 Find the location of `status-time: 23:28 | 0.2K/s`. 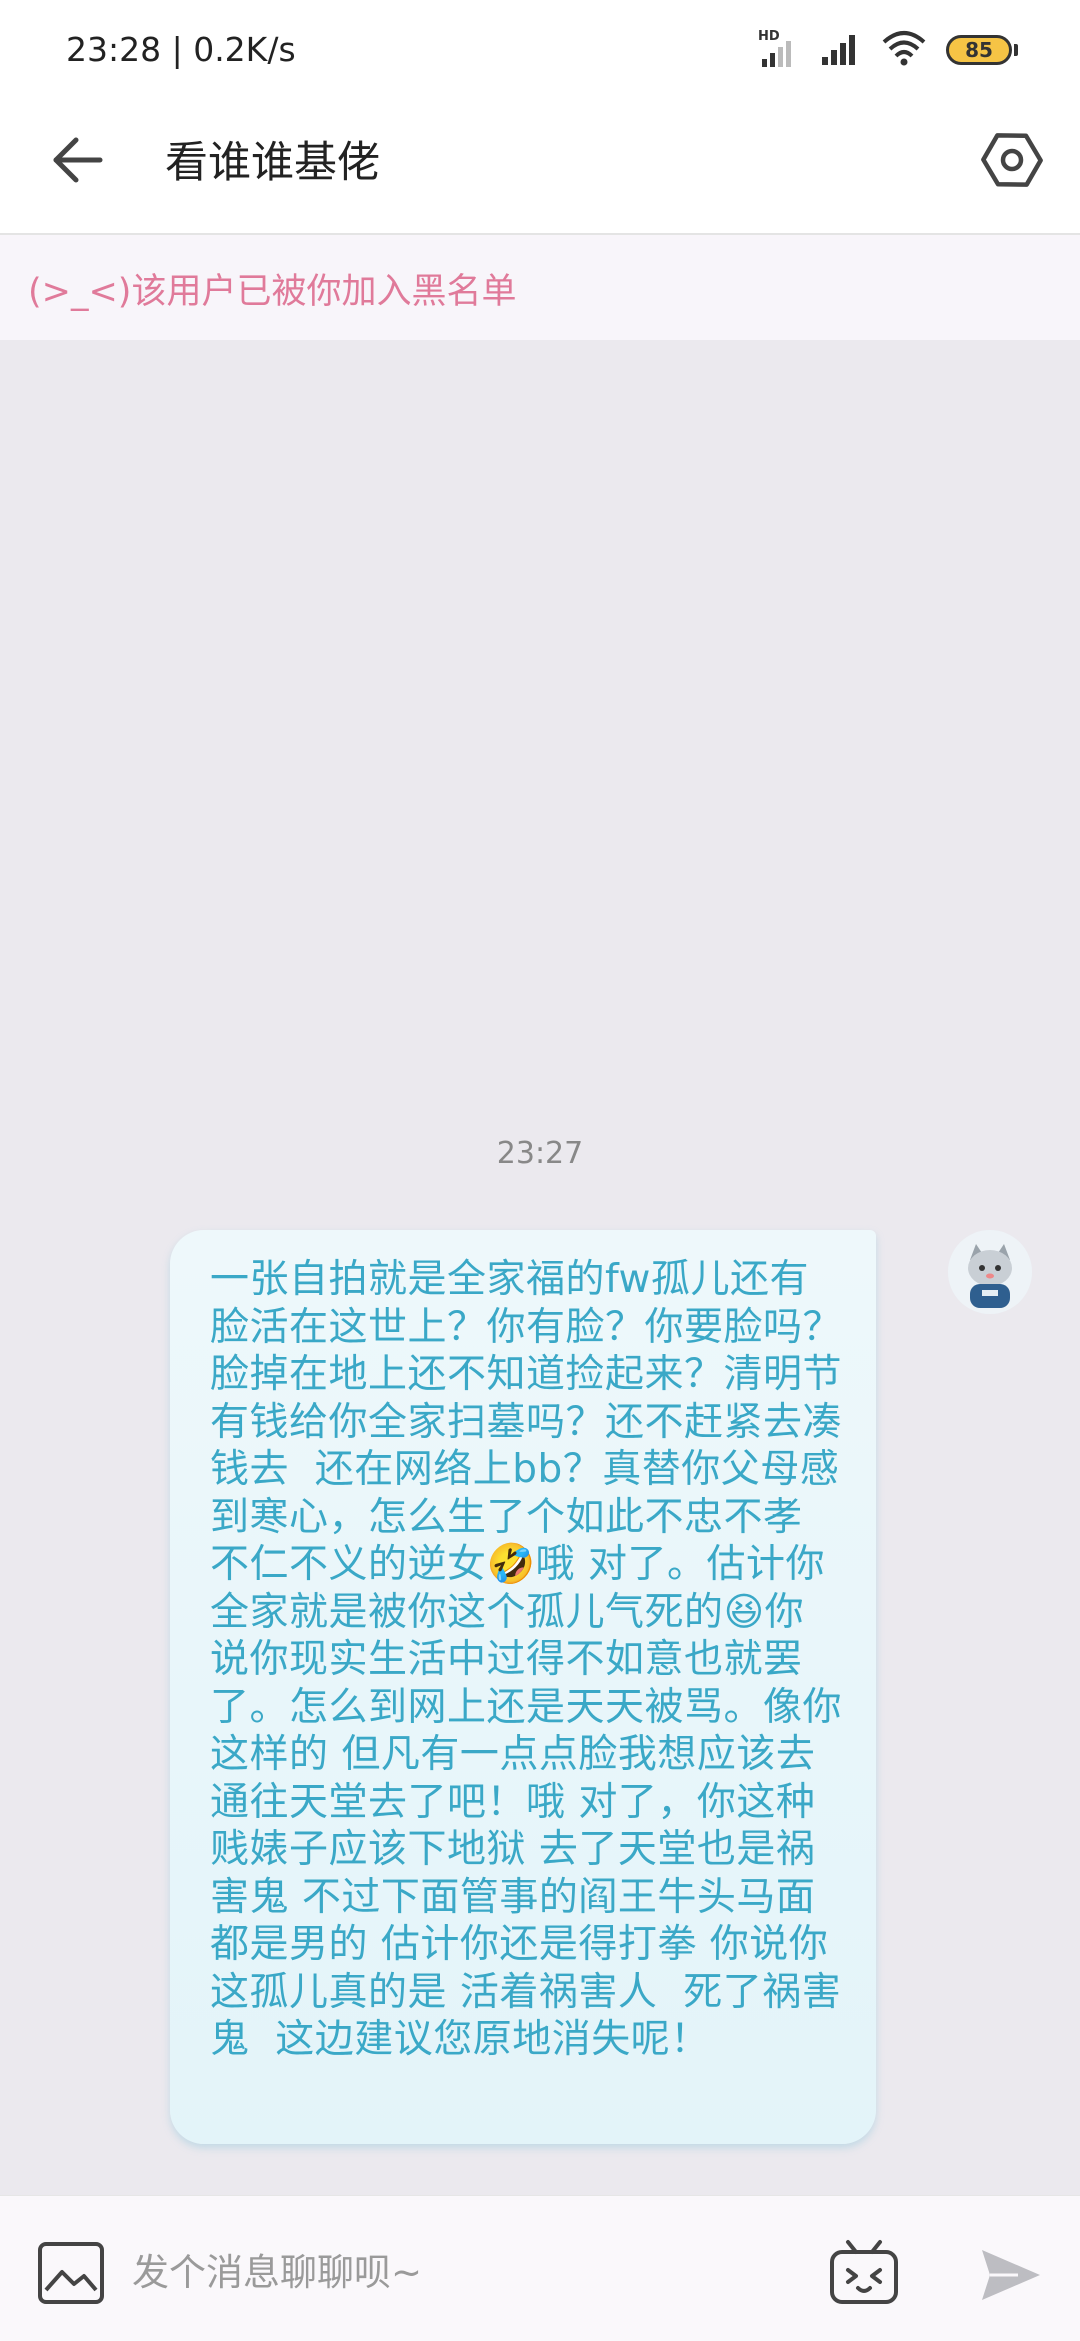

status-time: 23:28 | 0.2K/s is located at coordinates (181, 49).